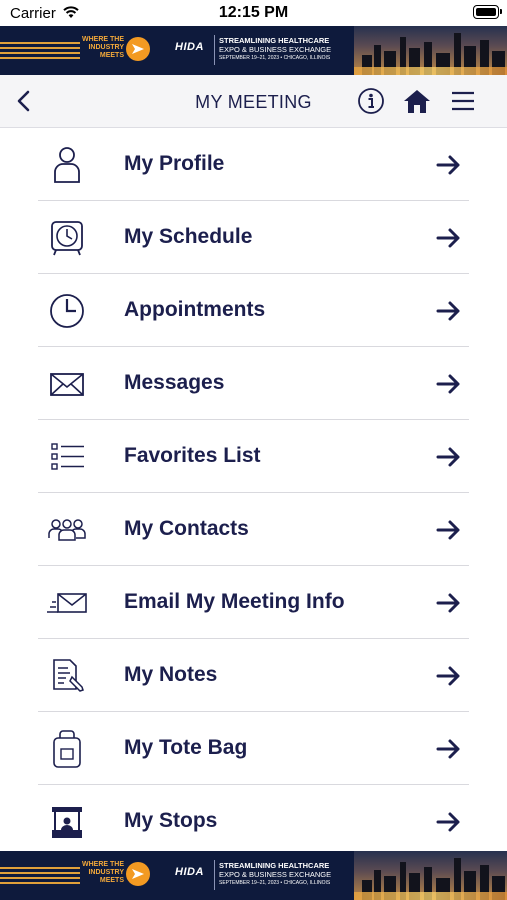 This screenshot has height=900, width=507. What do you see at coordinates (195, 309) in the screenshot?
I see `menu-item-label: Appointments` at bounding box center [195, 309].